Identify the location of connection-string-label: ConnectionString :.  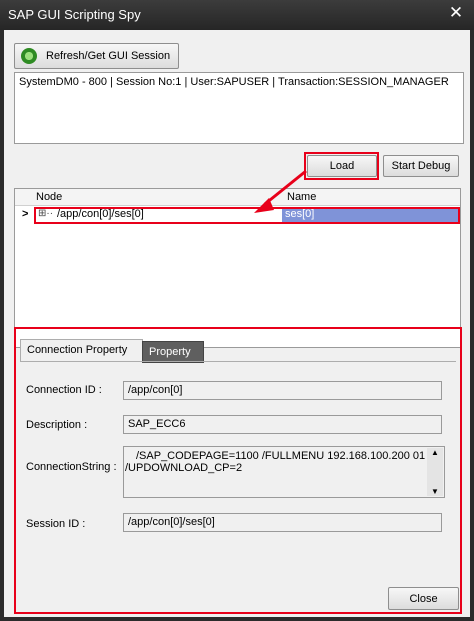
(71, 467).